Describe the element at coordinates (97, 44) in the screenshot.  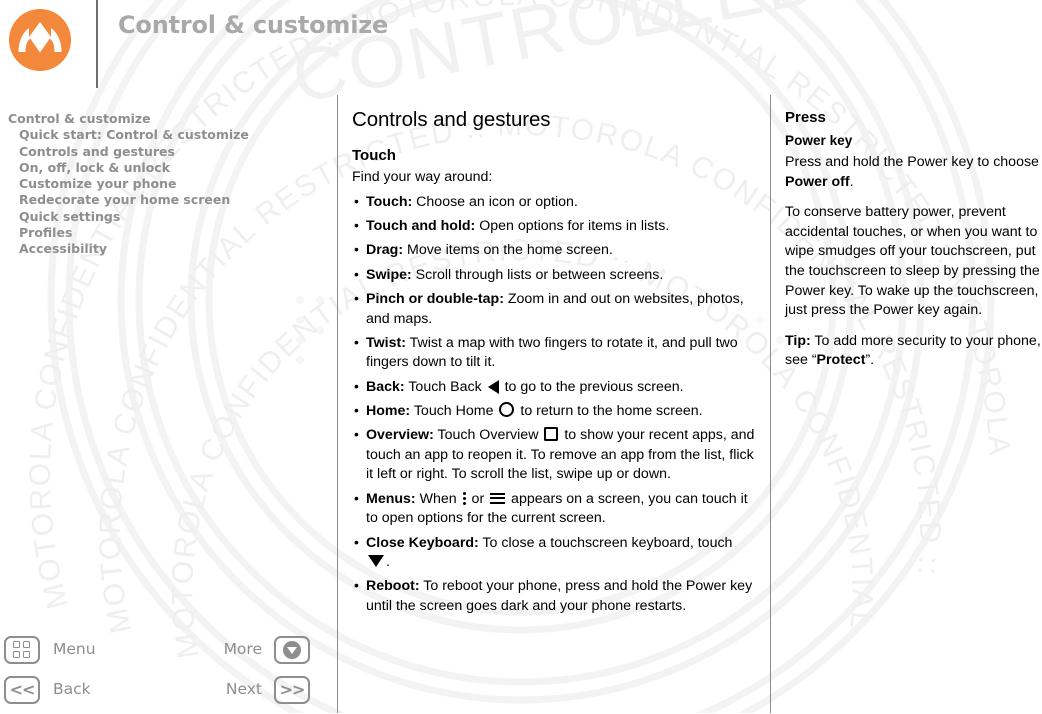
I see `header-divider` at that location.